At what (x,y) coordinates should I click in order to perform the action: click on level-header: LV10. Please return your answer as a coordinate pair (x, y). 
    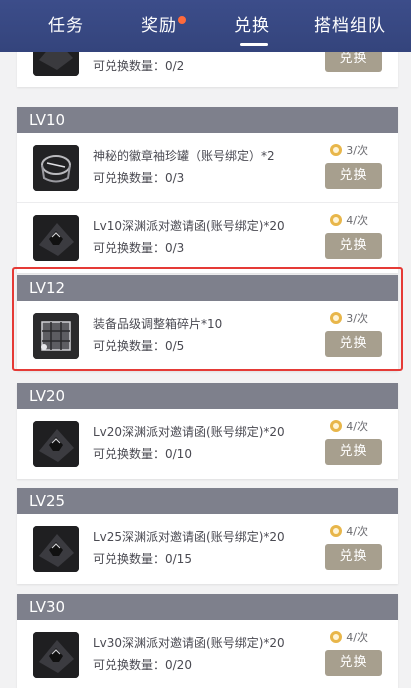
    Looking at the image, I should click on (207, 120).